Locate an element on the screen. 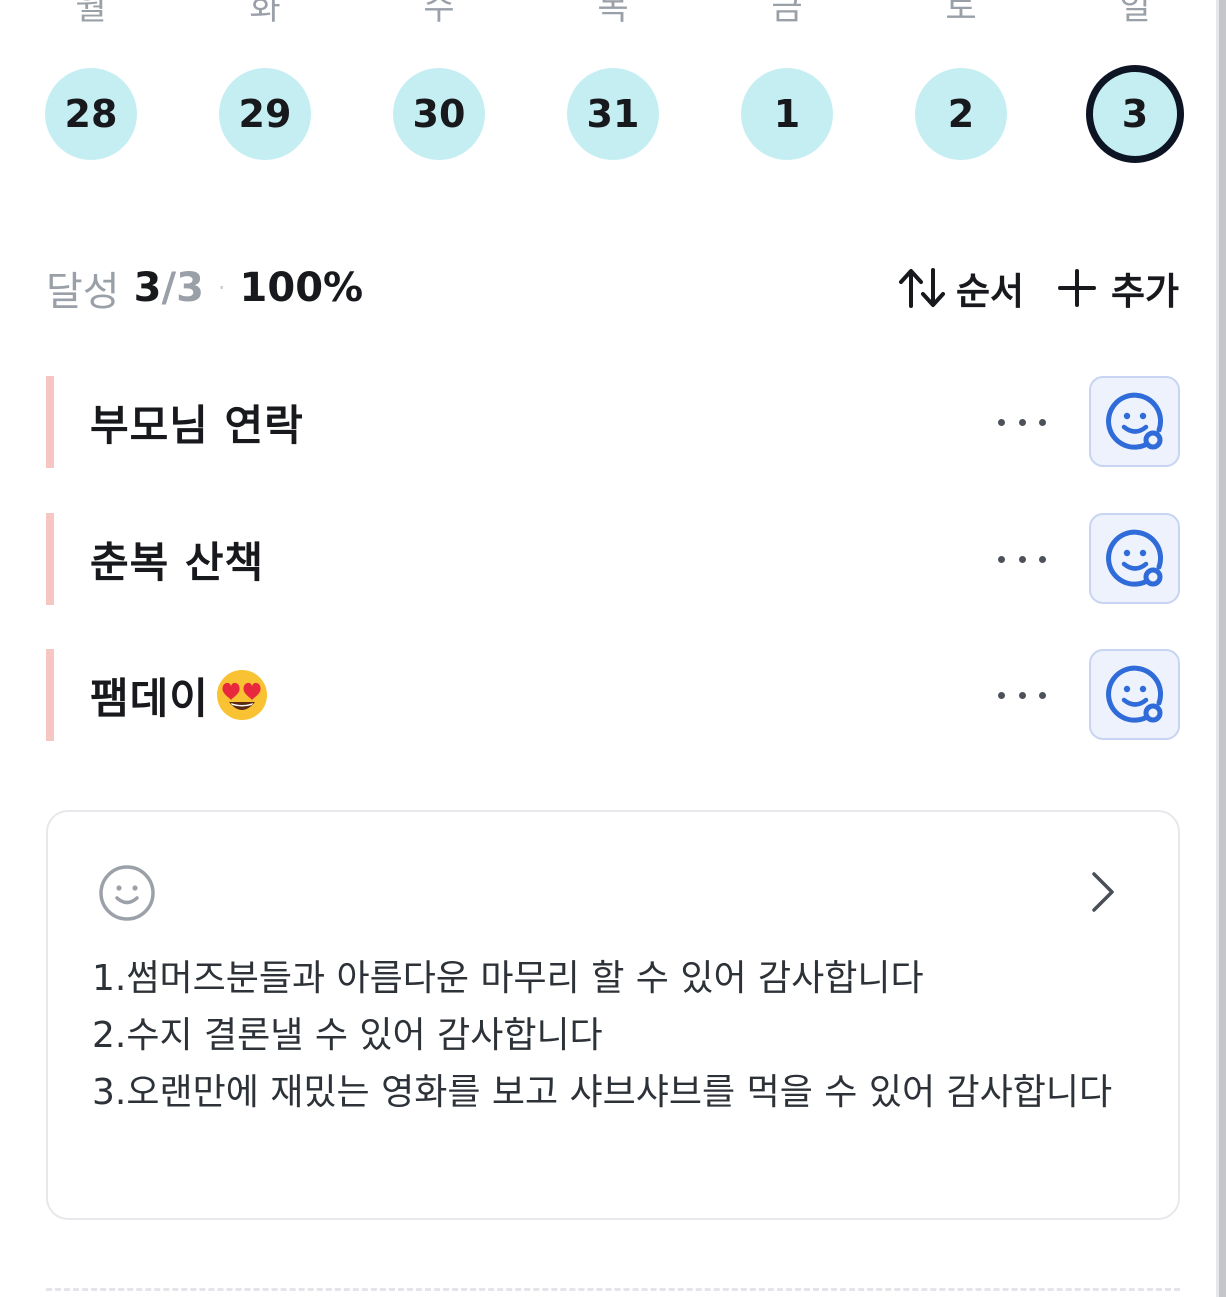  section-divider is located at coordinates (613, 1289).